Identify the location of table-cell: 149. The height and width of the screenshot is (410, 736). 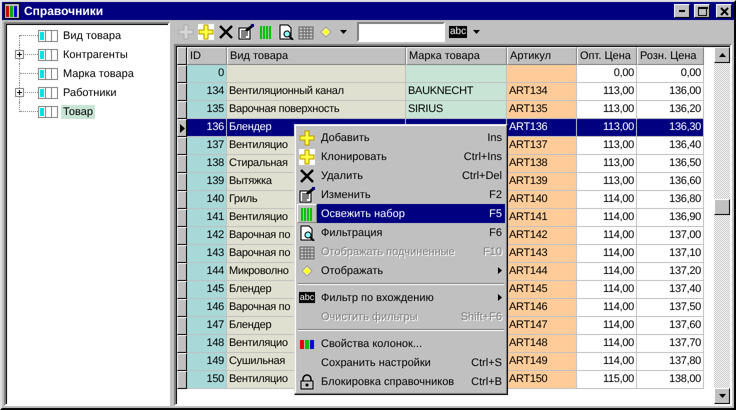
(207, 362).